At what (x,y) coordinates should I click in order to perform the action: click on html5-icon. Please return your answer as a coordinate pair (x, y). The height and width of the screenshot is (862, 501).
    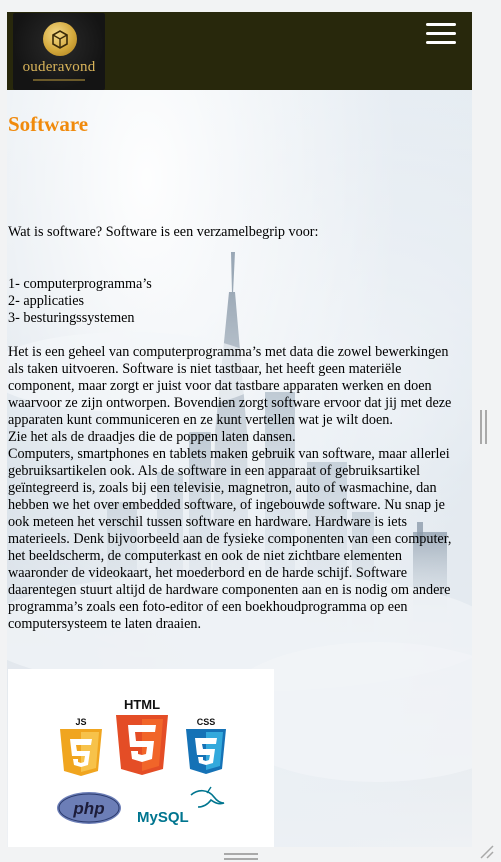
    Looking at the image, I should click on (142, 745).